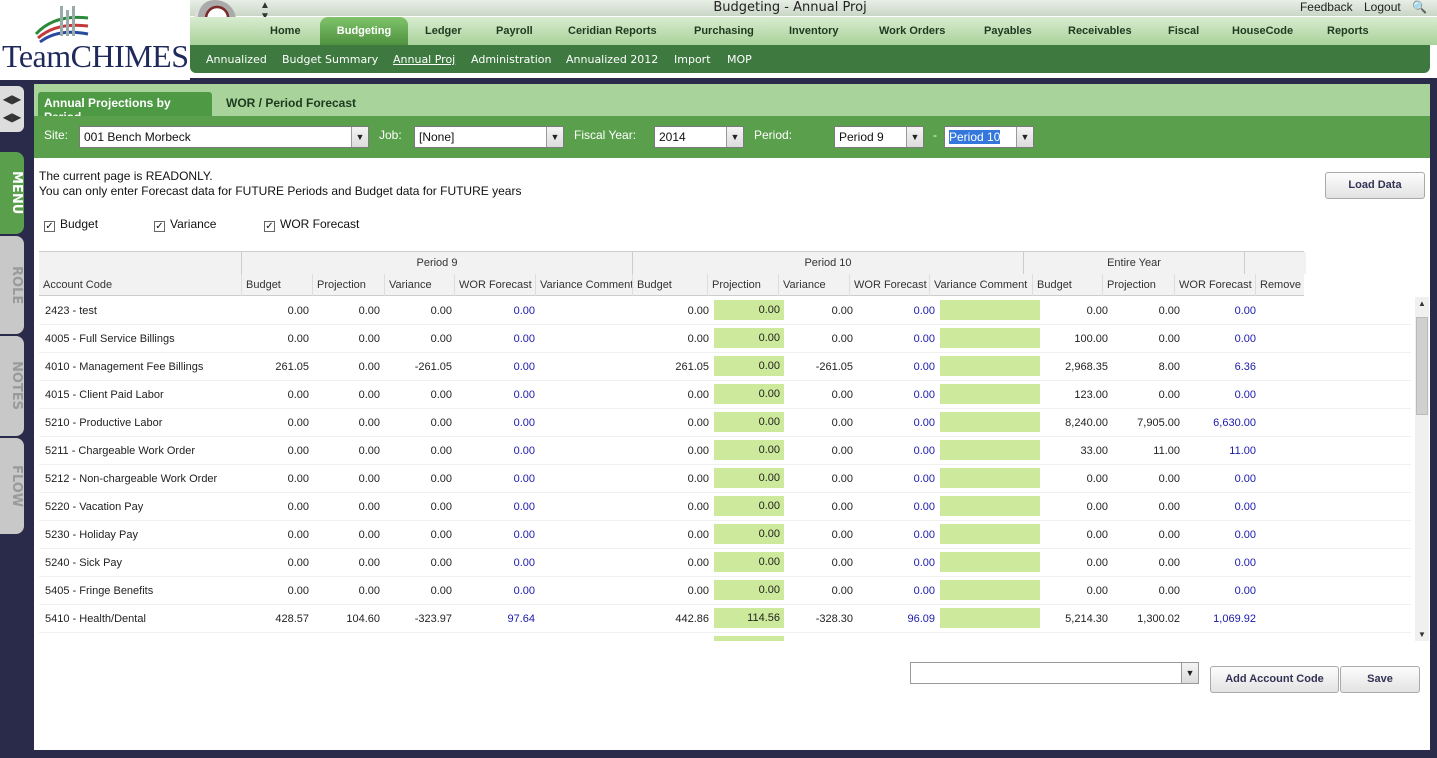  I want to click on nav-payables: Payables, so click(1008, 31).